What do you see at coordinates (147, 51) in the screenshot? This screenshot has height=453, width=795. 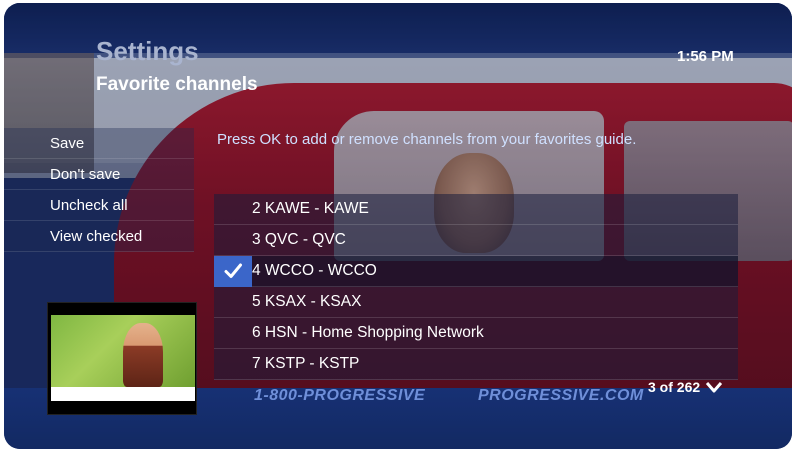 I see `page-title: Settings` at bounding box center [147, 51].